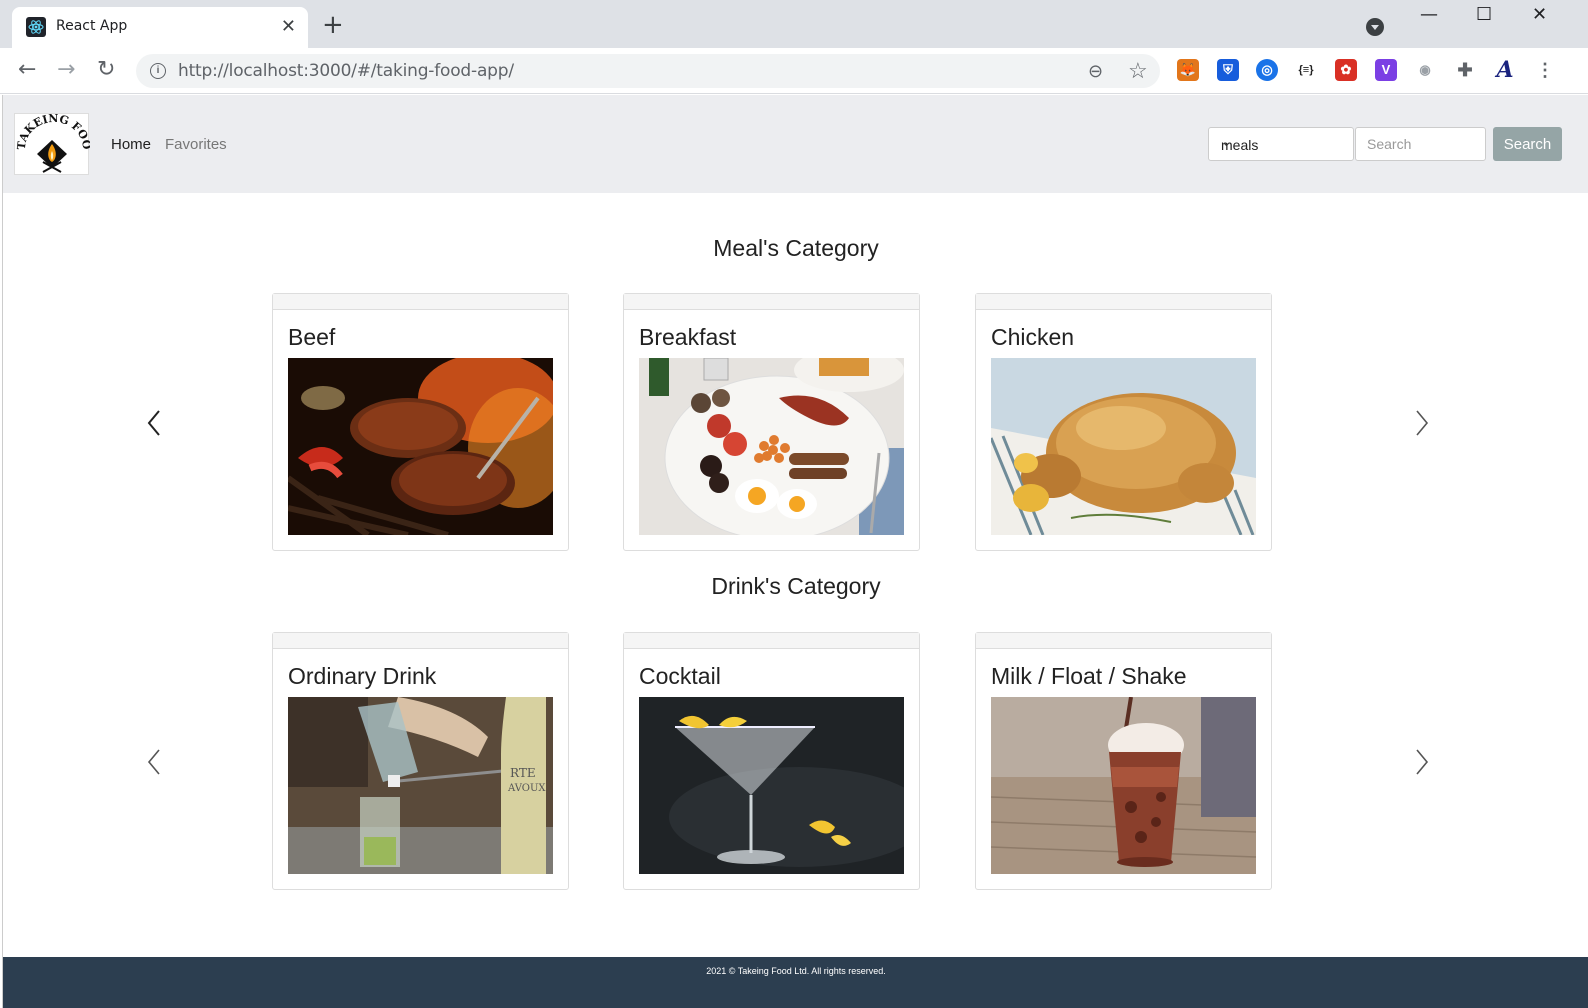 The width and height of the screenshot is (1588, 1008). Describe the element at coordinates (680, 676) in the screenshot. I see `card-title: Cocktail` at that location.